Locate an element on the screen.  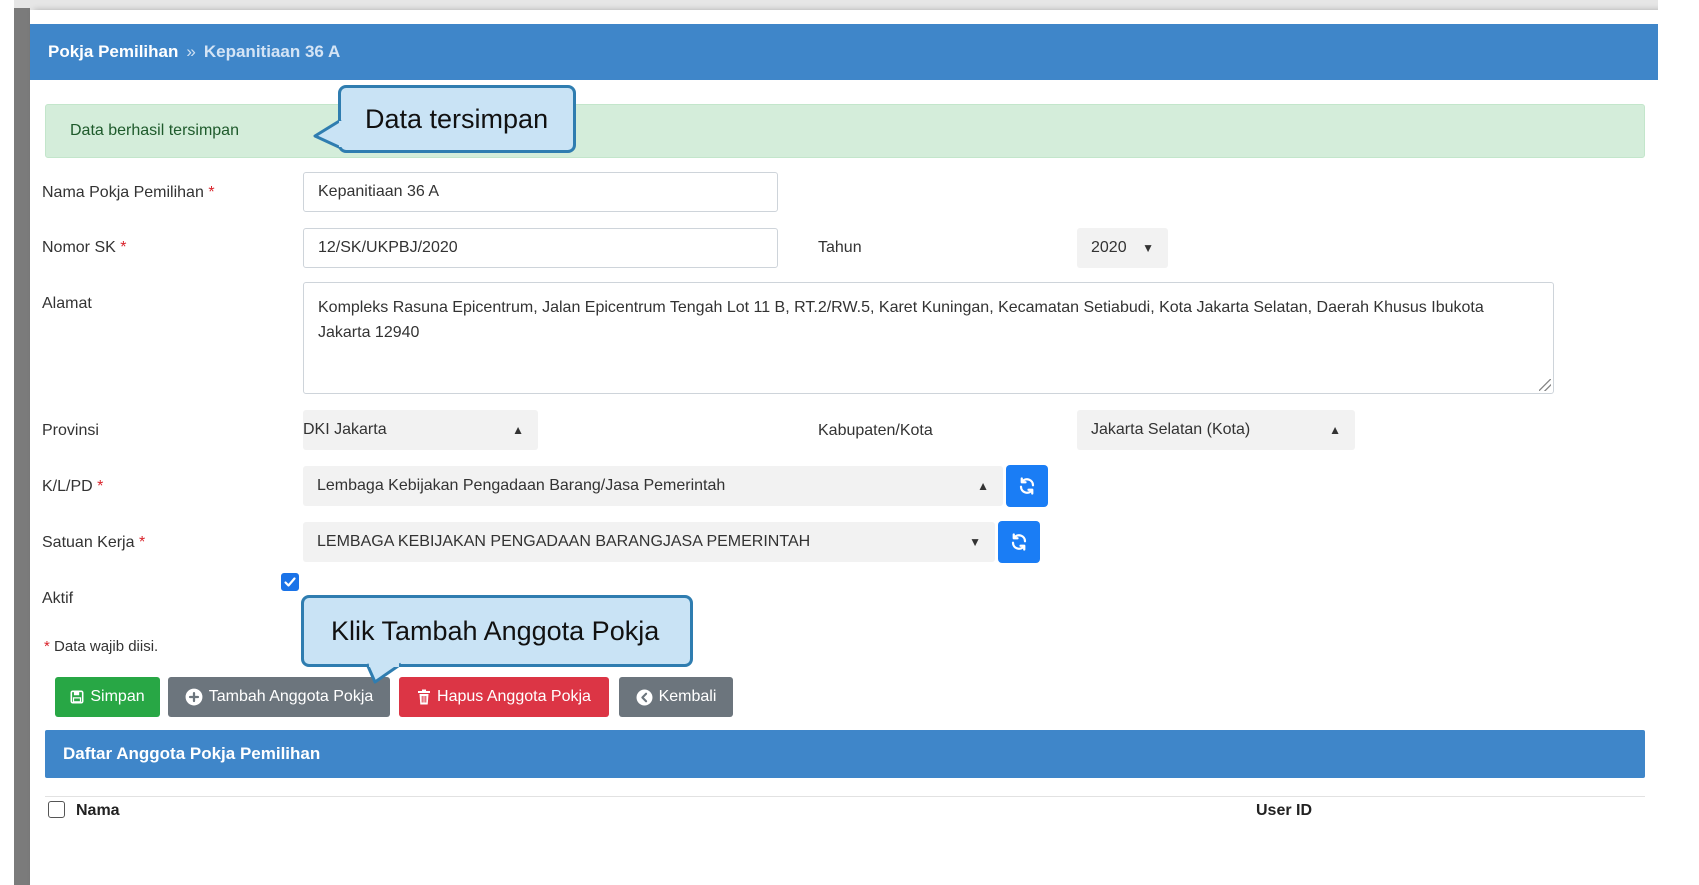
member-table-title: Daftar Anggota Pokja Pemilihan is located at coordinates (192, 753).